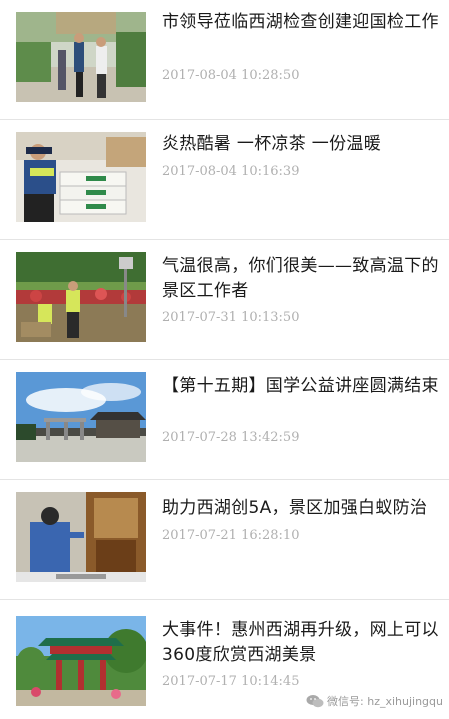 The width and height of the screenshot is (449, 719). I want to click on article-time: 2017-07-17 10:14:45, so click(231, 681).